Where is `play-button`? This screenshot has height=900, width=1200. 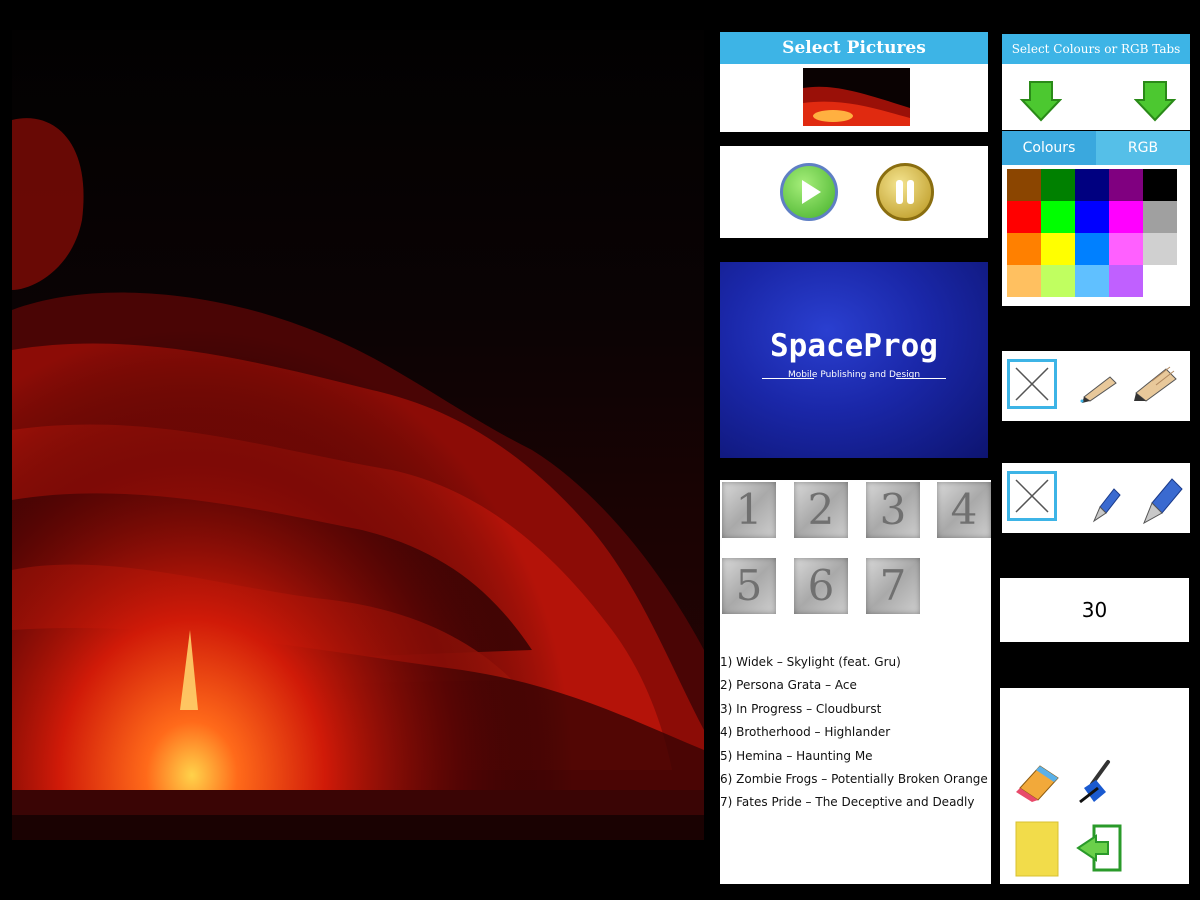
play-button is located at coordinates (809, 192).